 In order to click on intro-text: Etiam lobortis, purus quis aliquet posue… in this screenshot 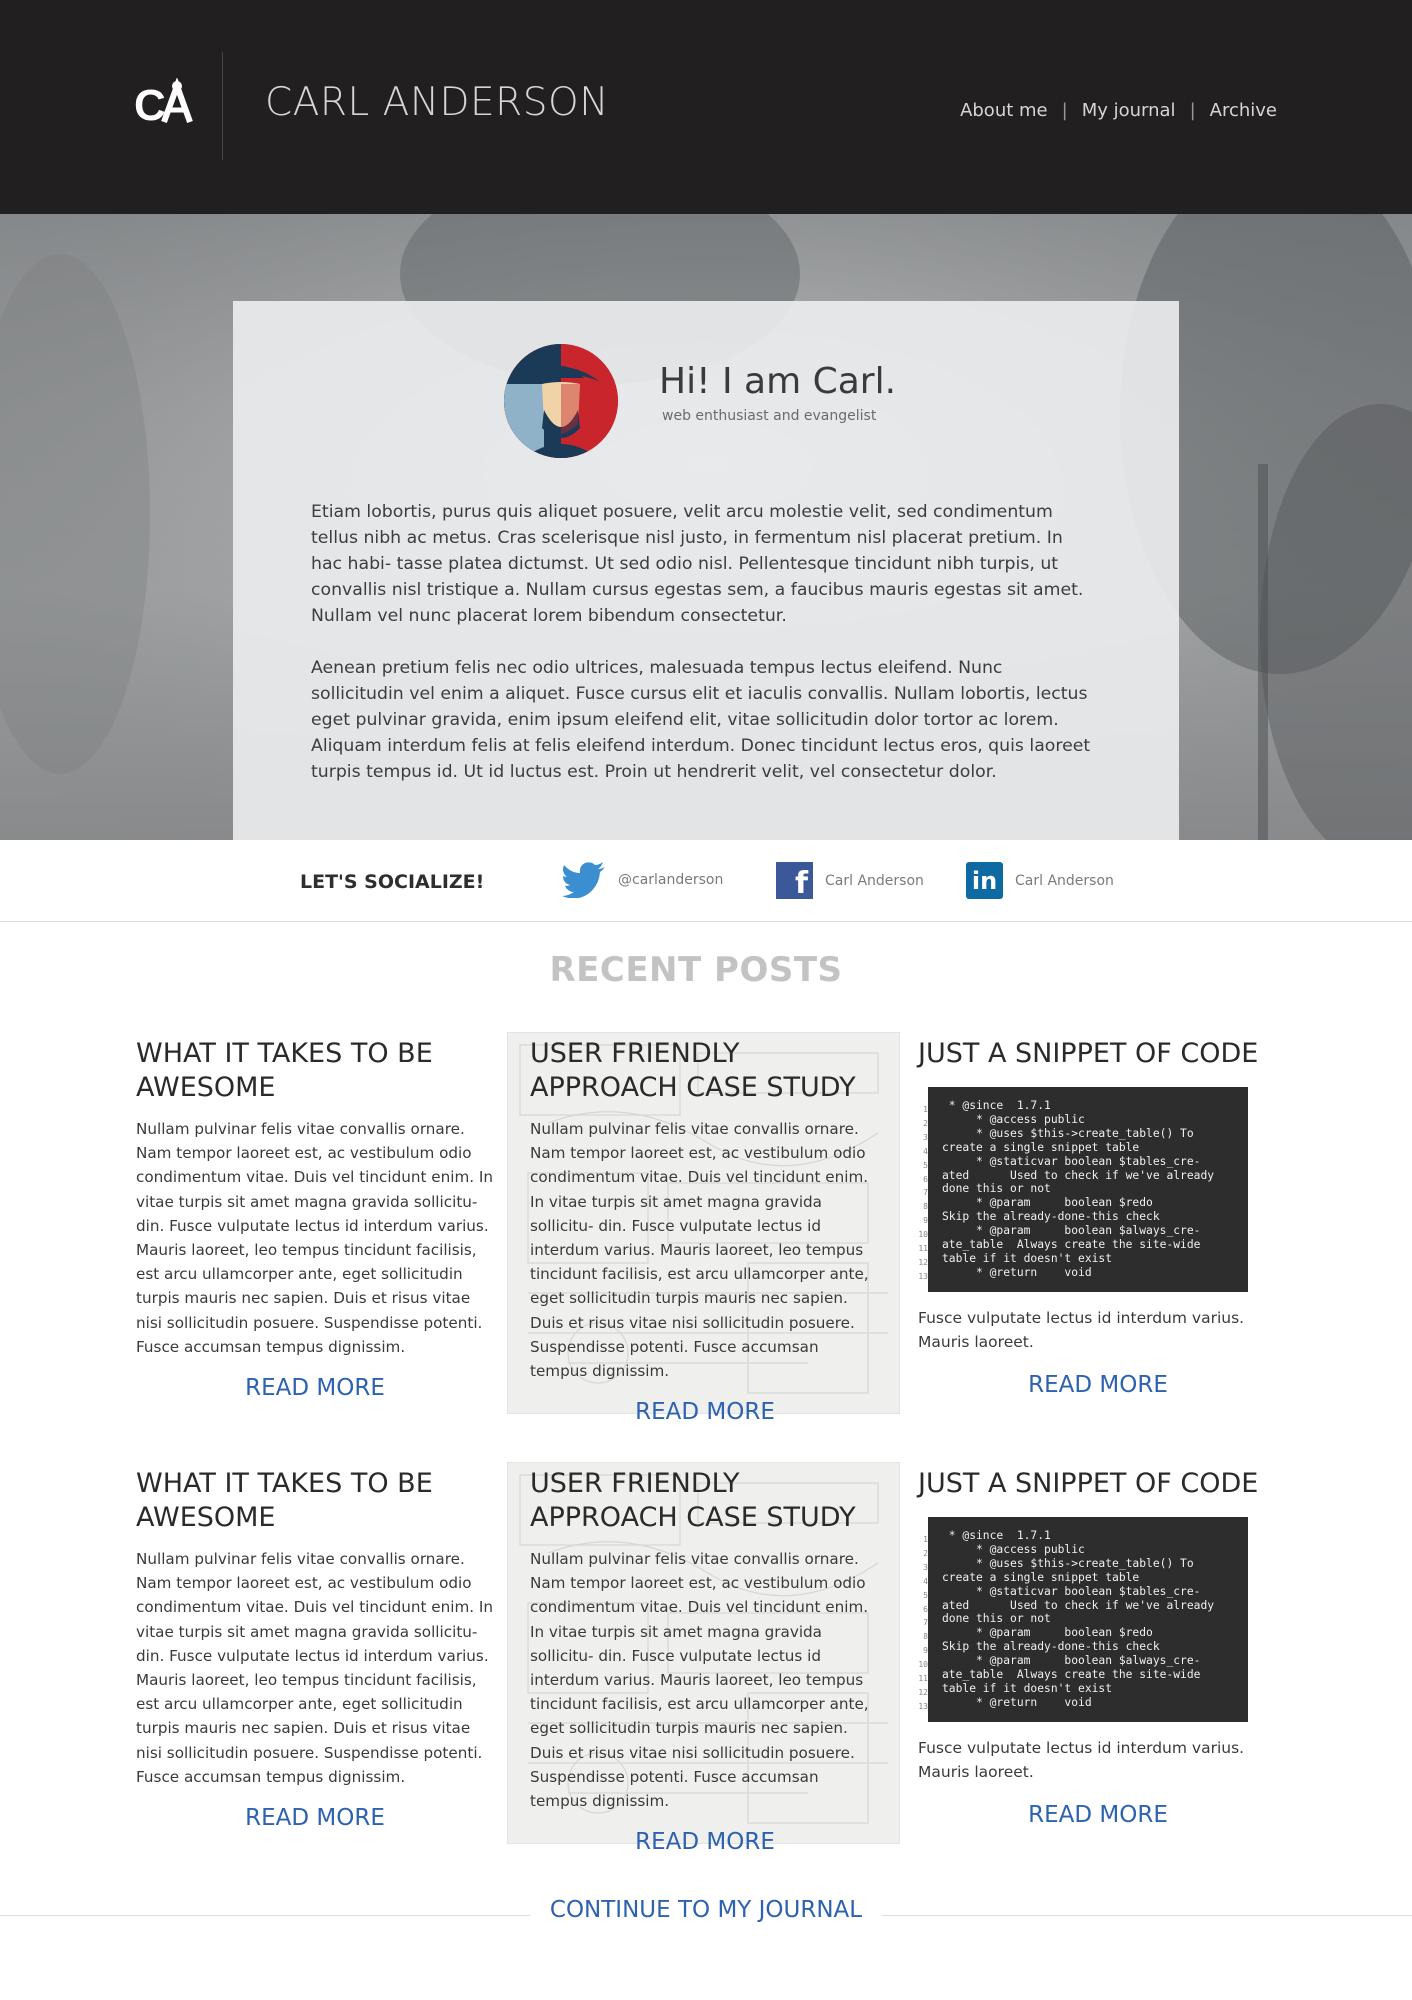, I will do `click(702, 655)`.